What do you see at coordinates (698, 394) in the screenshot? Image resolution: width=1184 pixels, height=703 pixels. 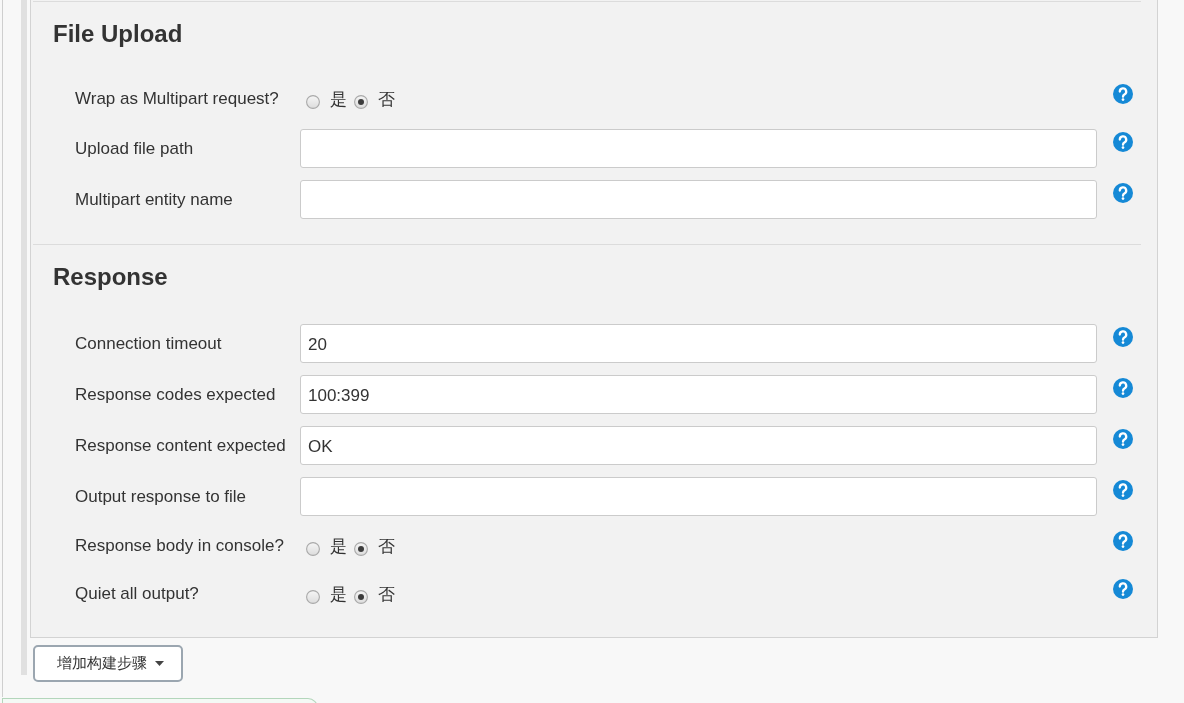 I see `input-field: 100:399` at bounding box center [698, 394].